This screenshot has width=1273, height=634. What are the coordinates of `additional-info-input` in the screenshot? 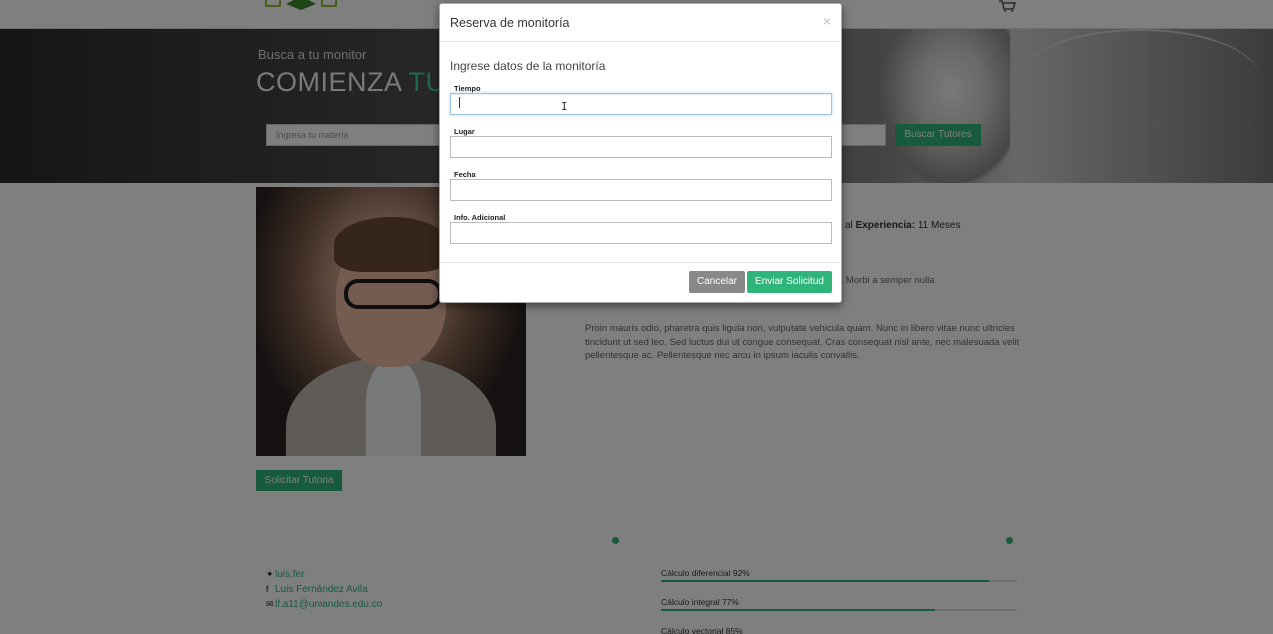 It's located at (641, 233).